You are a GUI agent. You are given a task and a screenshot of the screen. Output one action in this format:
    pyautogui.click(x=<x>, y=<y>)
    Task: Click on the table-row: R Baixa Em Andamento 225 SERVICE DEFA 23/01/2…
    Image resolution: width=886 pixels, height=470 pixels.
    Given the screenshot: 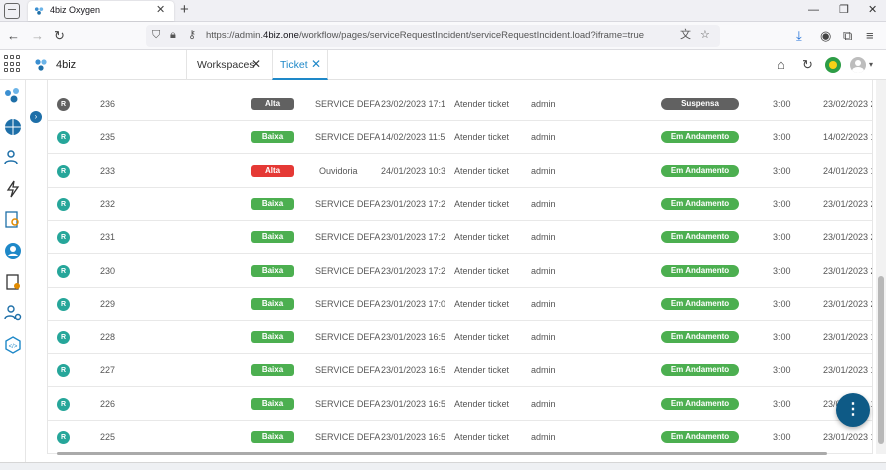 What is the action you would take?
    pyautogui.click(x=460, y=437)
    